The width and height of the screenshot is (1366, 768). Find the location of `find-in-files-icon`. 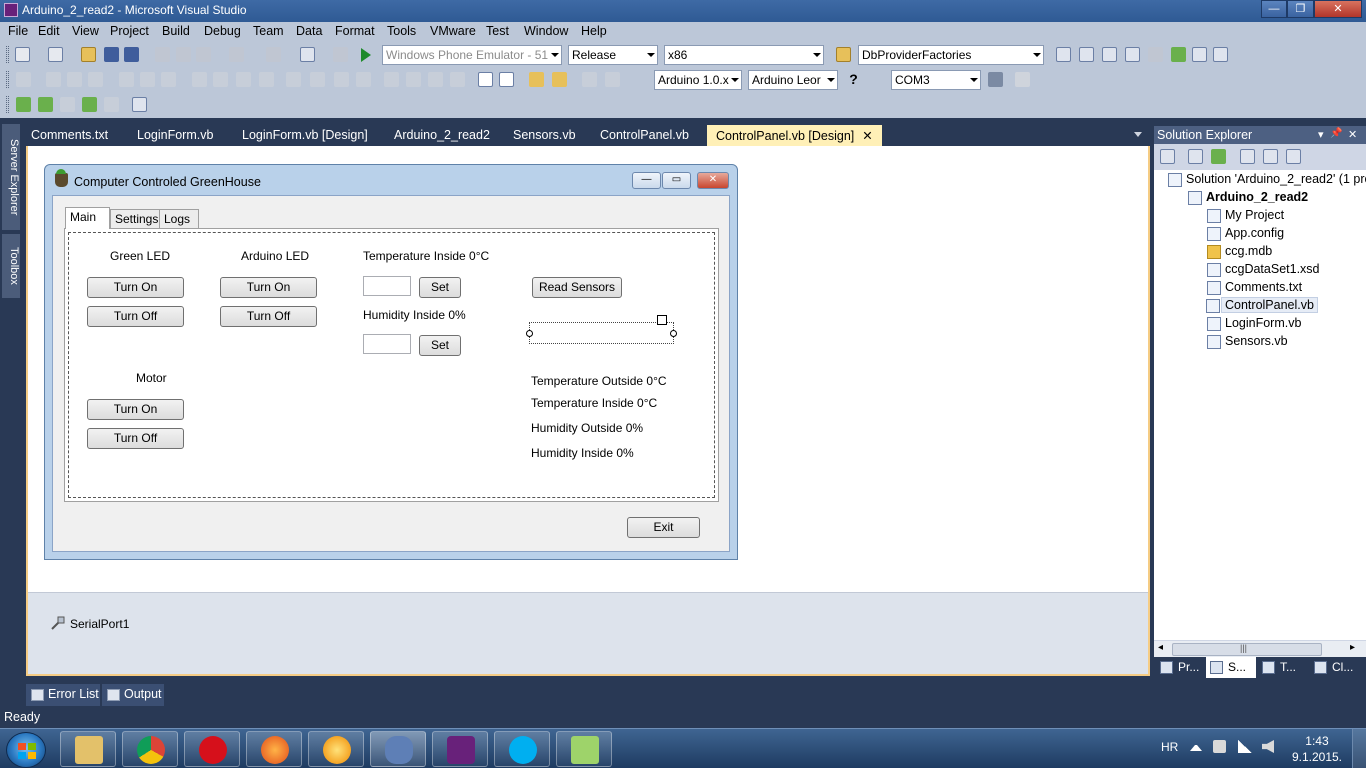

find-in-files-icon is located at coordinates (843, 54).